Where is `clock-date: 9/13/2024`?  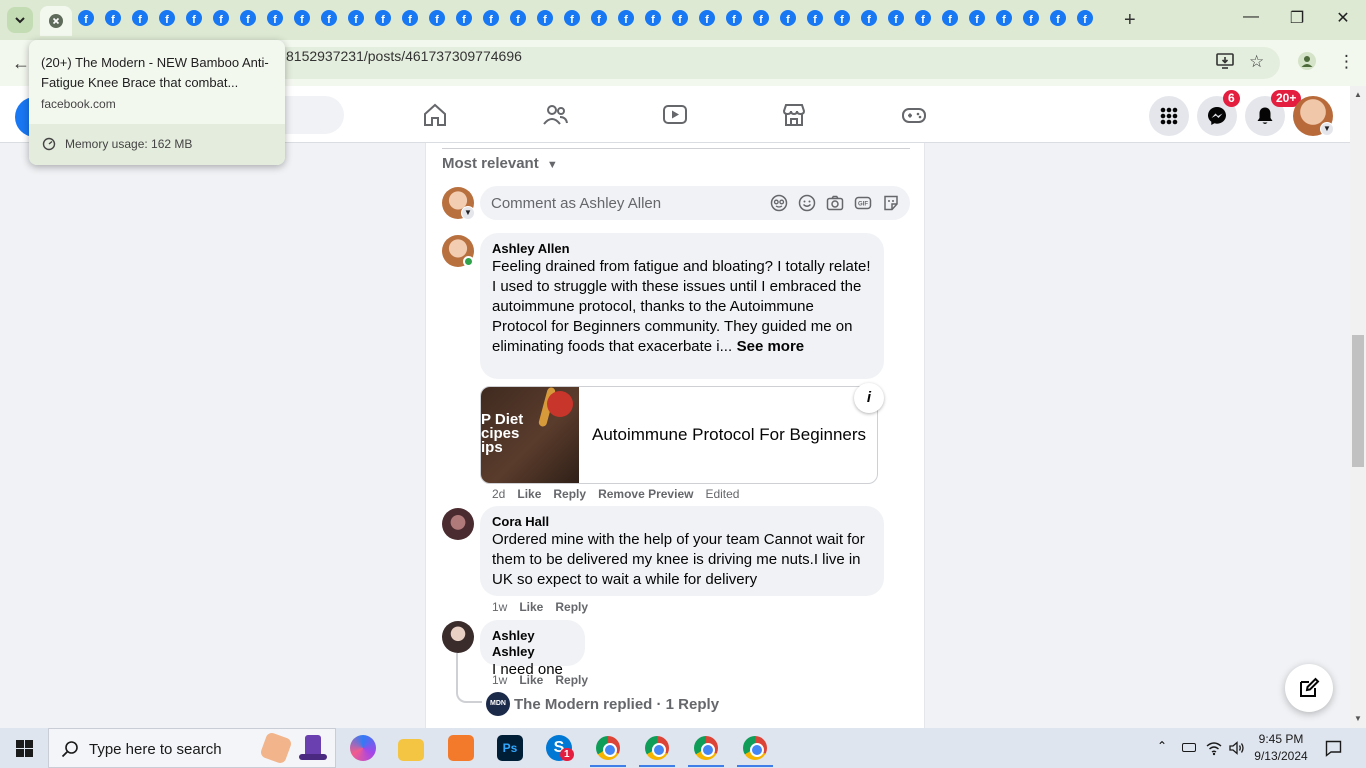 clock-date: 9/13/2024 is located at coordinates (1281, 756).